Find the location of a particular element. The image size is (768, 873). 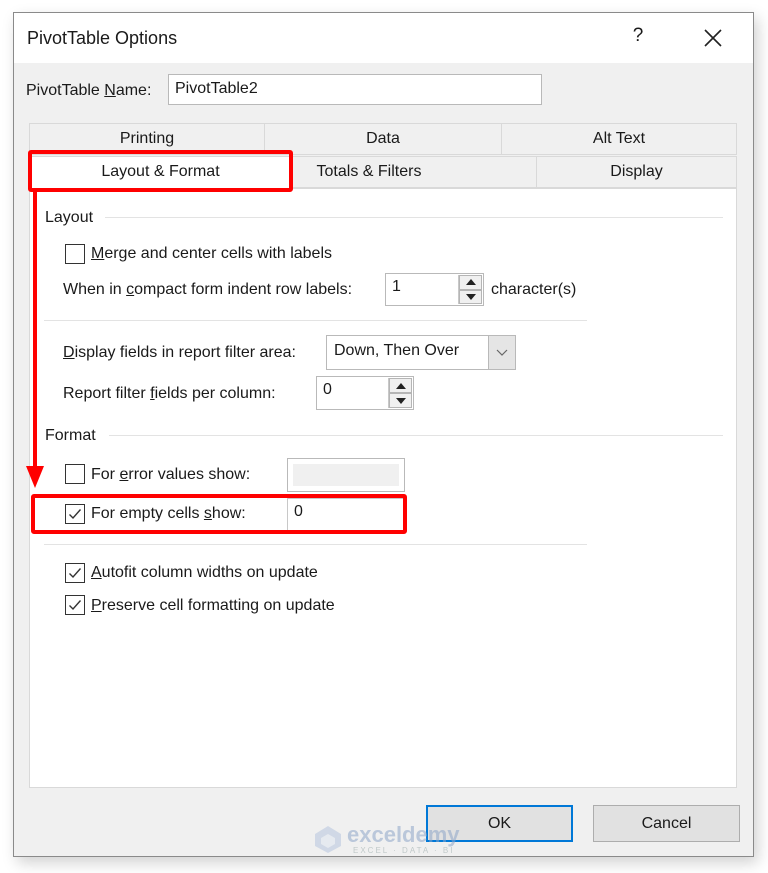

indent-spin-buttons is located at coordinates (470, 289).